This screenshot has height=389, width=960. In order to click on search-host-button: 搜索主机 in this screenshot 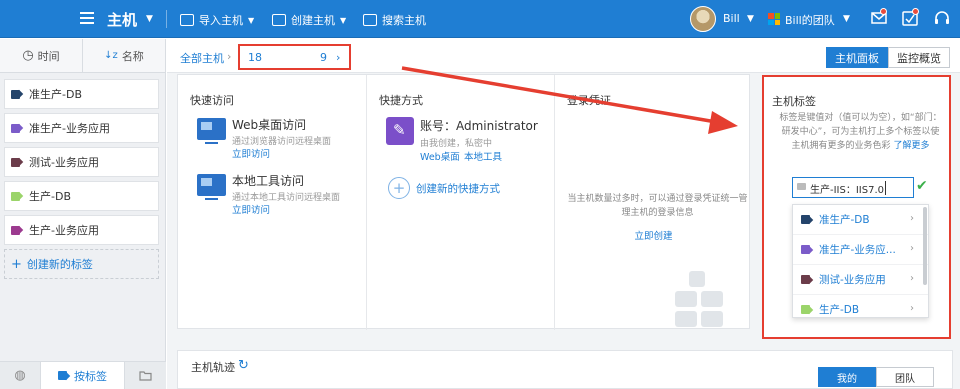, I will do `click(394, 20)`.